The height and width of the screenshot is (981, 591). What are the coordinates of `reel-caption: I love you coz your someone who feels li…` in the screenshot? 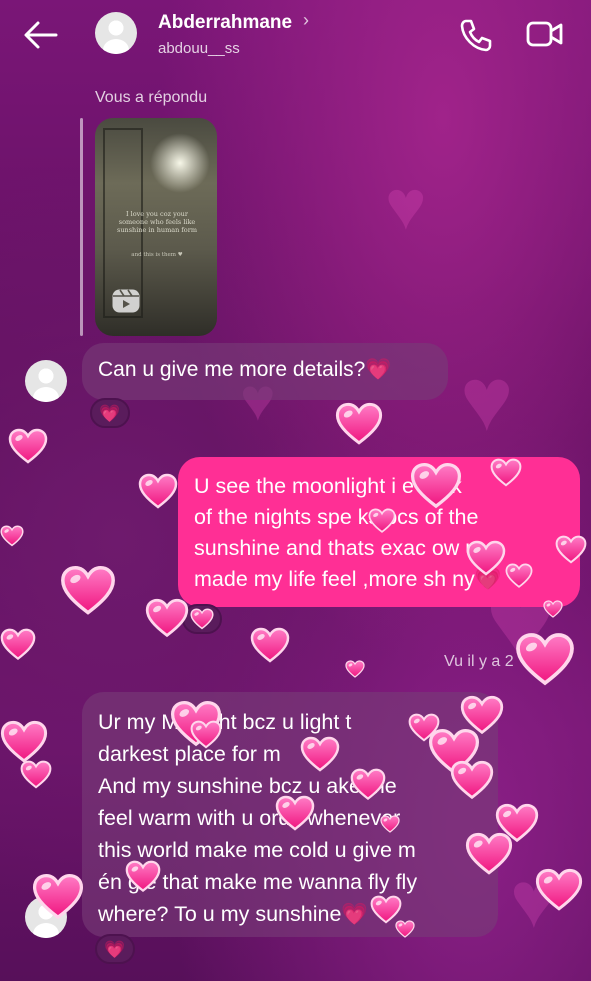 It's located at (157, 222).